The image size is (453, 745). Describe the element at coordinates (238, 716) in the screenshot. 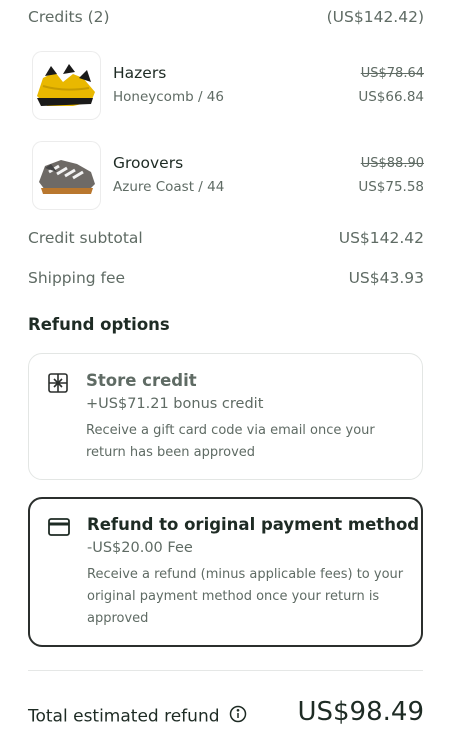

I see `info-icon` at that location.